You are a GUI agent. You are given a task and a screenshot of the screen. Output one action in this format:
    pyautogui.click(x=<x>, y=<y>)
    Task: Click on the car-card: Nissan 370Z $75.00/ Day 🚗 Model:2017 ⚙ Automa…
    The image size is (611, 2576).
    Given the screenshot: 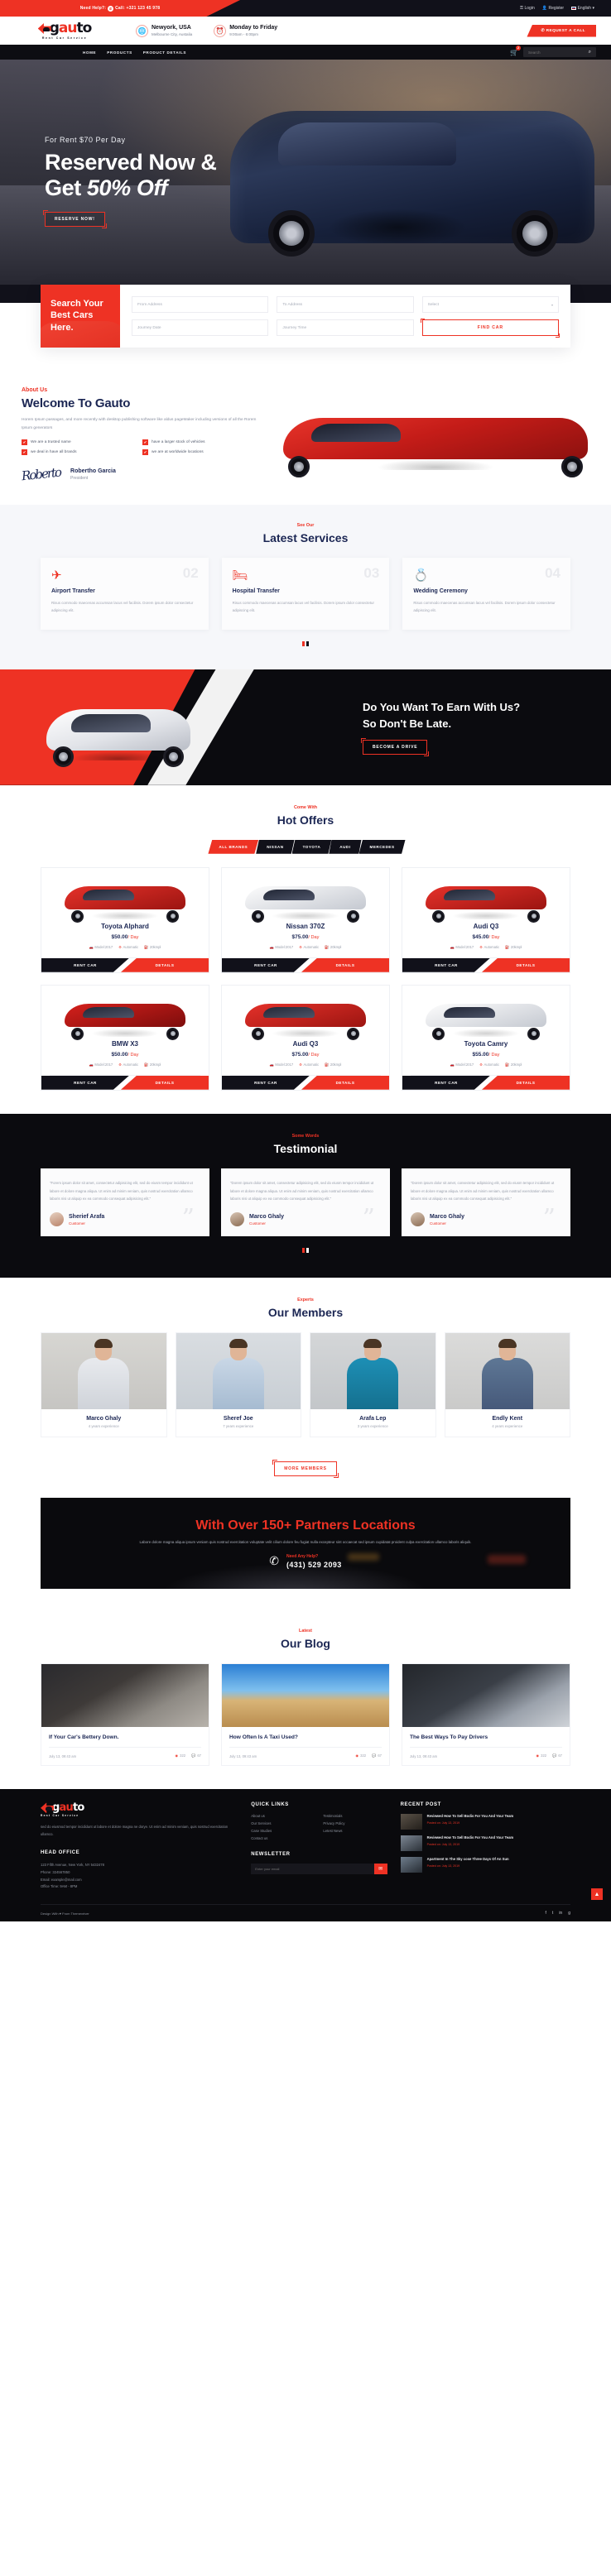 What is the action you would take?
    pyautogui.click(x=305, y=919)
    